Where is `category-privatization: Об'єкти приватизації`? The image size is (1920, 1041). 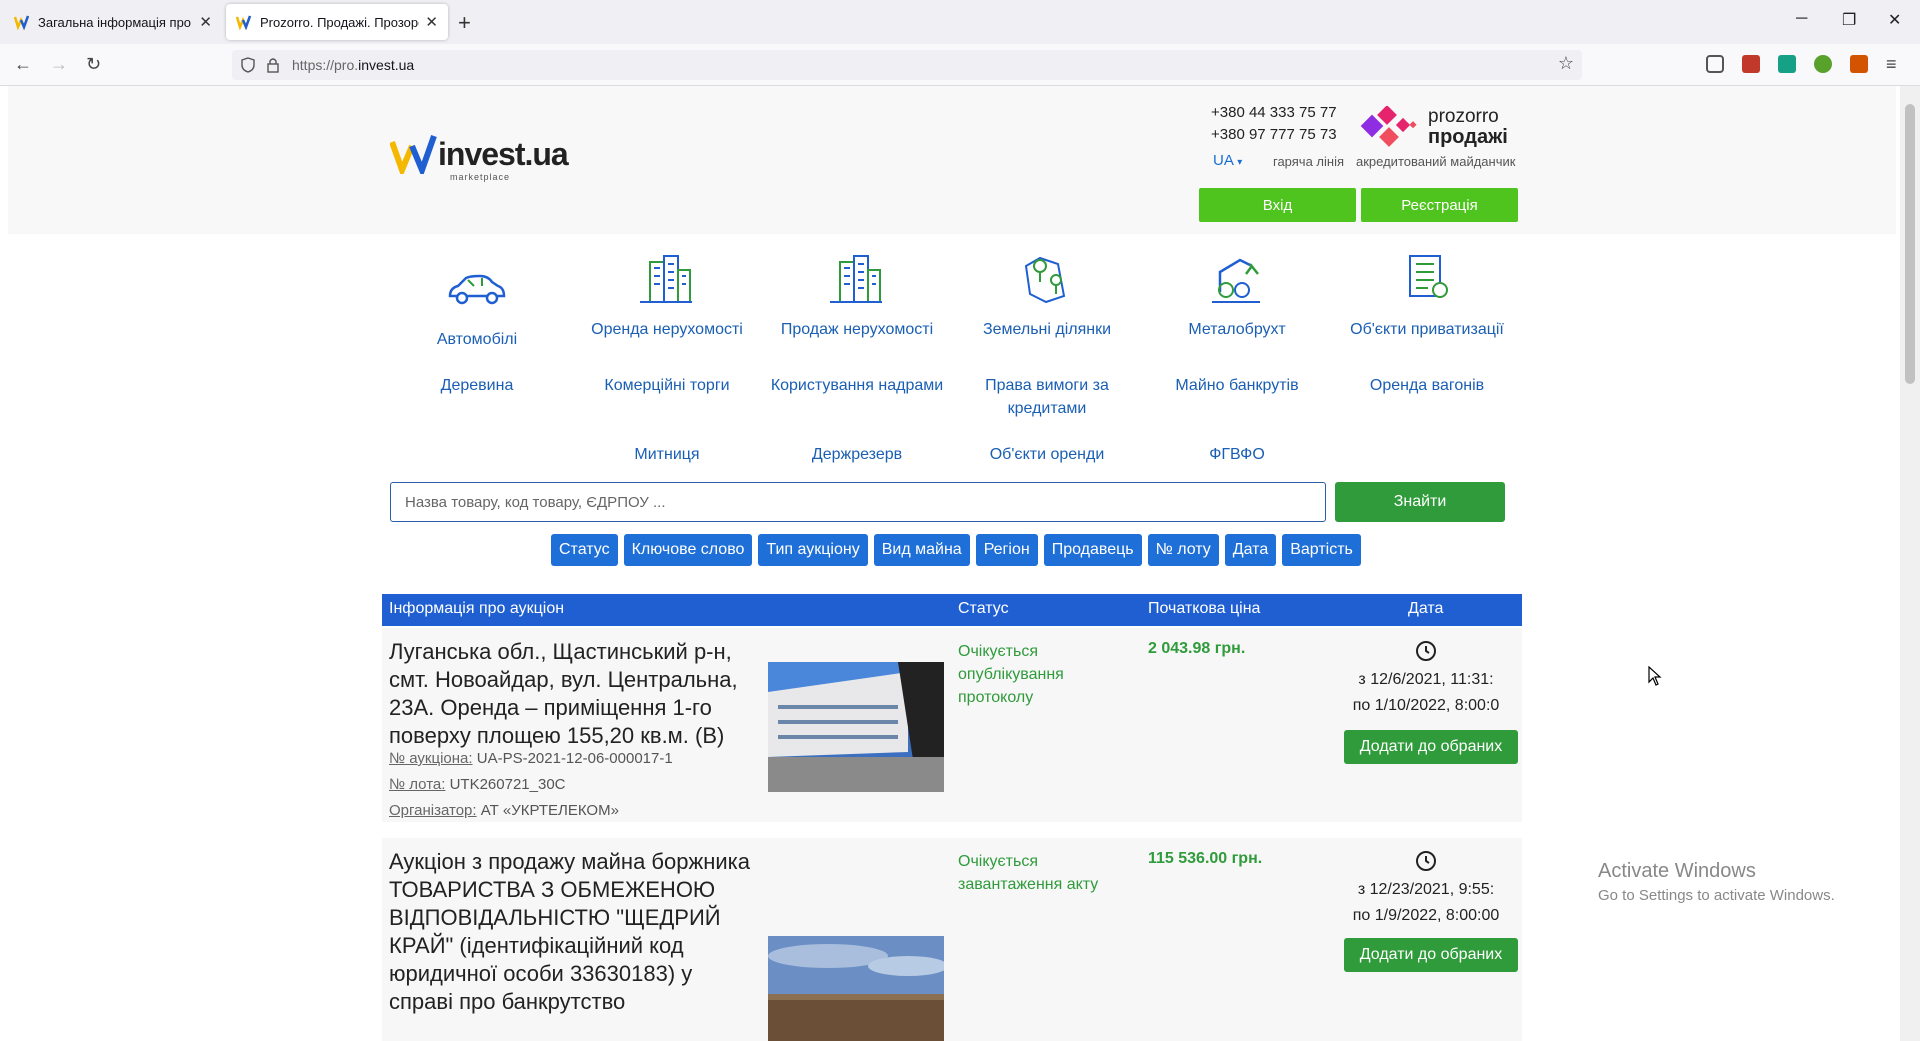
category-privatization: Об'єкти приватизації is located at coordinates (1427, 329).